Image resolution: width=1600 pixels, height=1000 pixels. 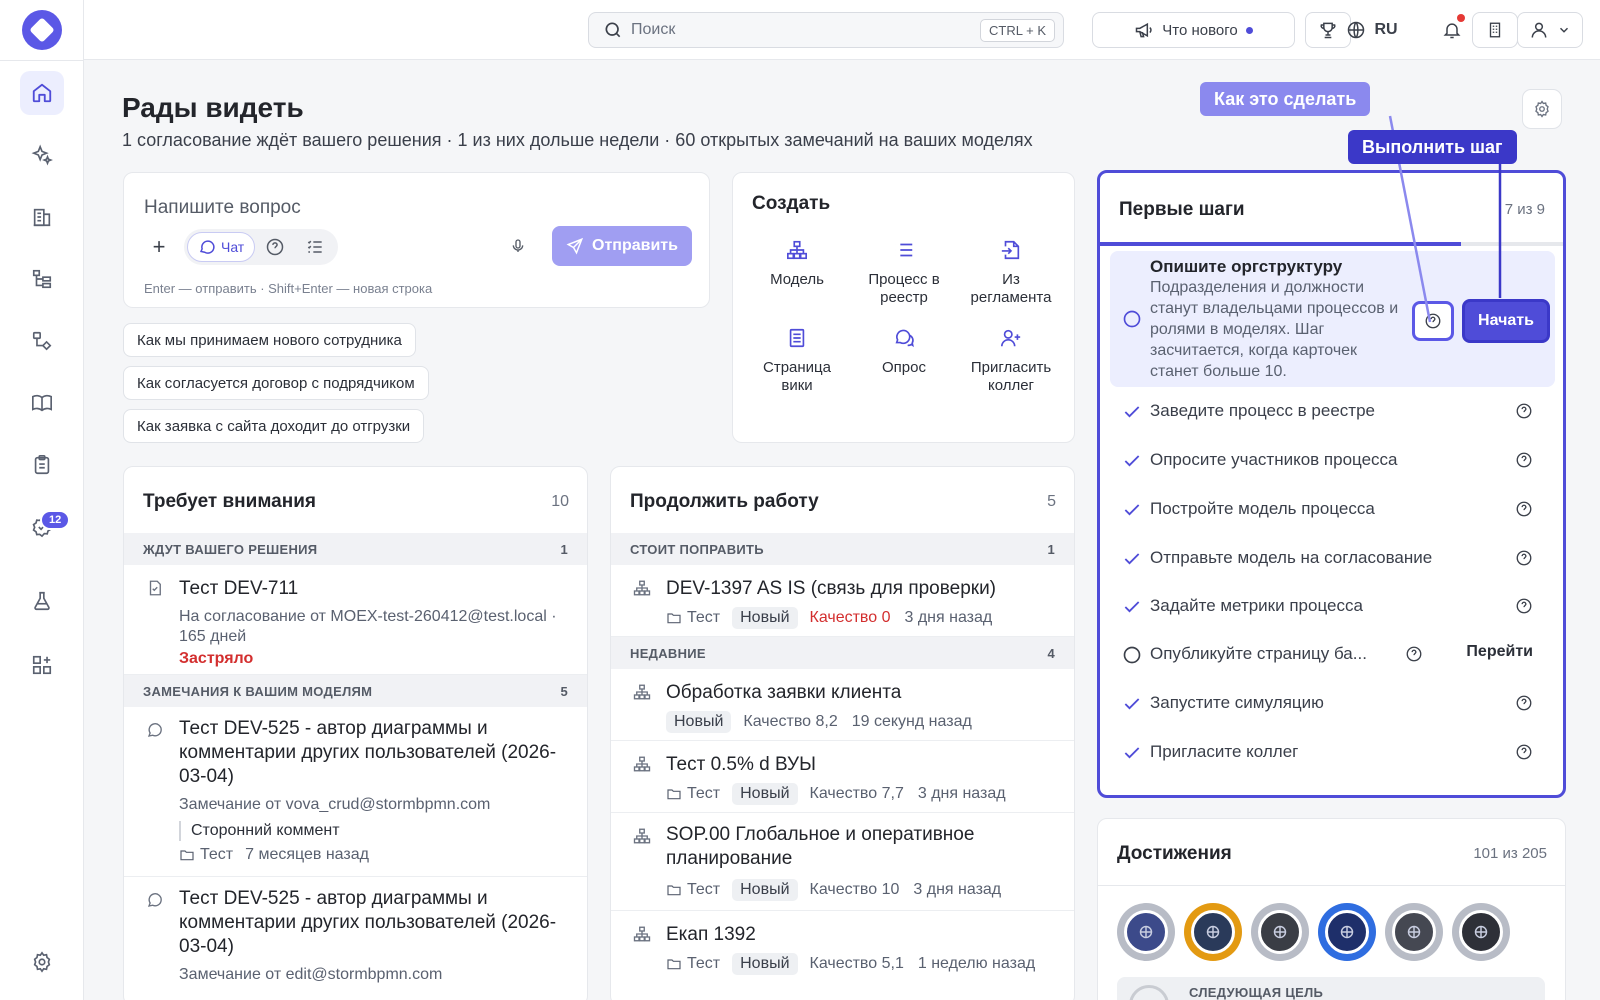 I want to click on create-registry-process-button: Процесс в реестр, so click(x=904, y=273).